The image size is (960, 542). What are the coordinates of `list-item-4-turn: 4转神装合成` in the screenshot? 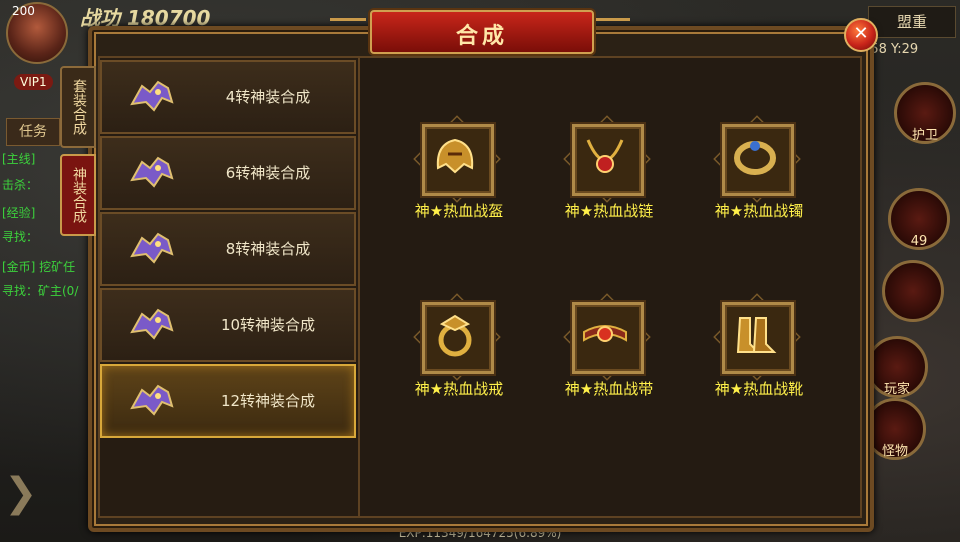 It's located at (228, 97).